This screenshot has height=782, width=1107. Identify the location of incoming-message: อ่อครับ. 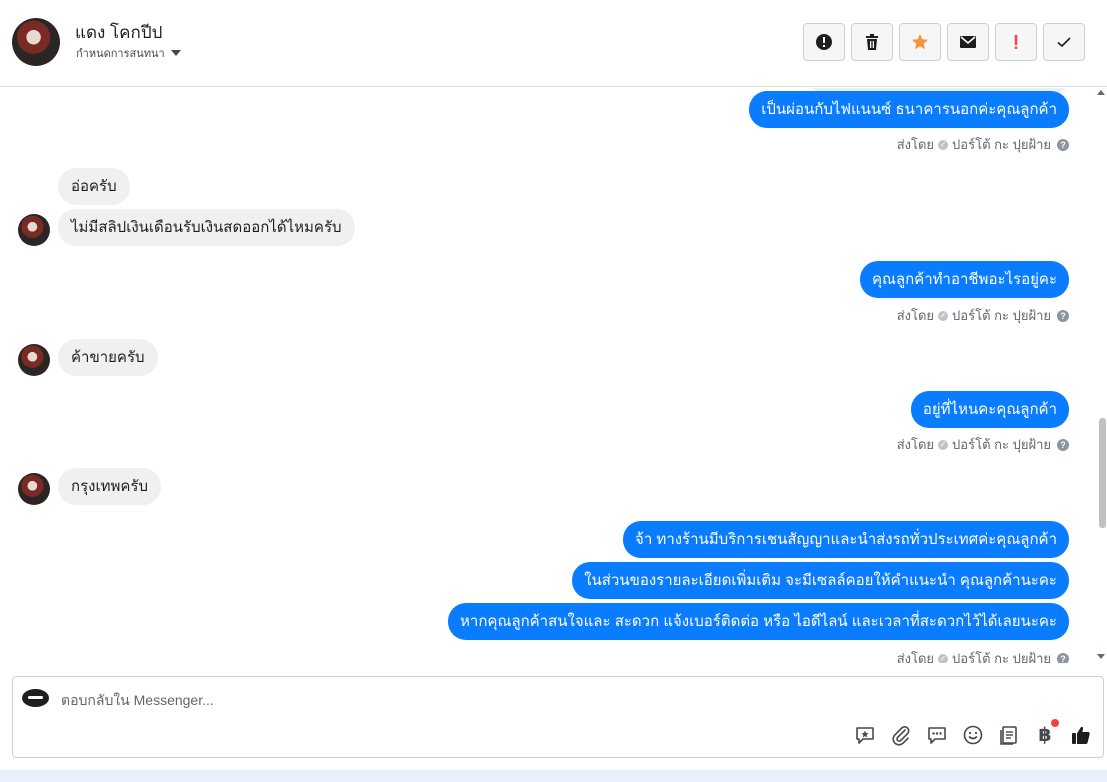
(94, 186).